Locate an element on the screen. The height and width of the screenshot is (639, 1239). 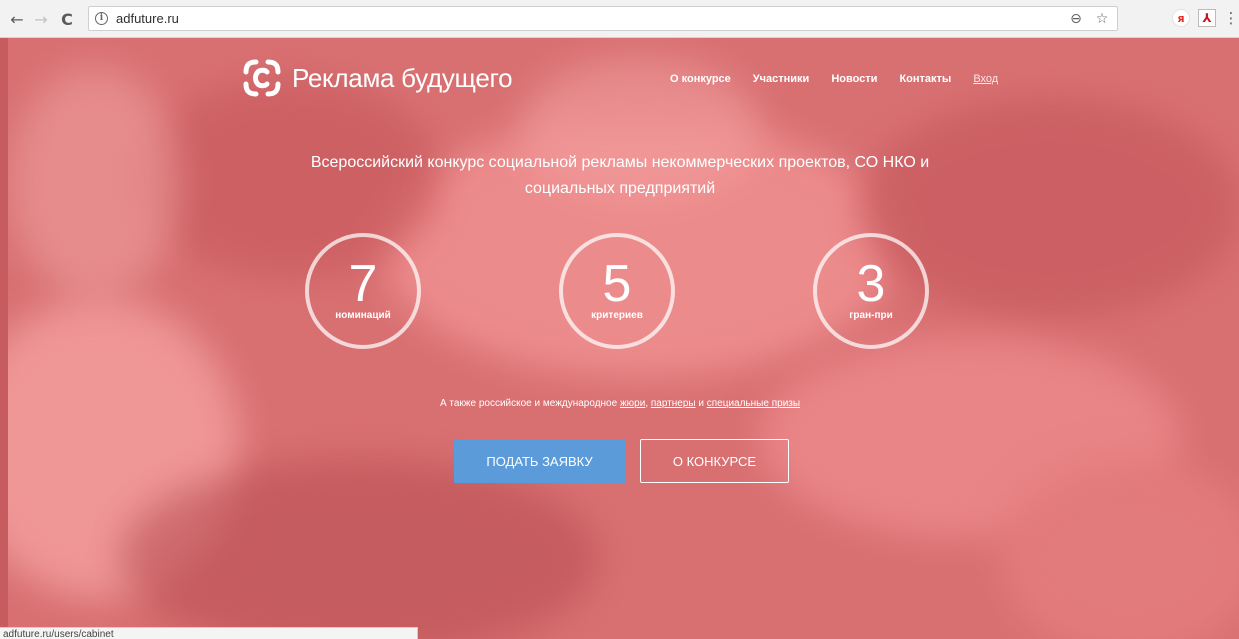
stat-number: 7 is located at coordinates (363, 283).